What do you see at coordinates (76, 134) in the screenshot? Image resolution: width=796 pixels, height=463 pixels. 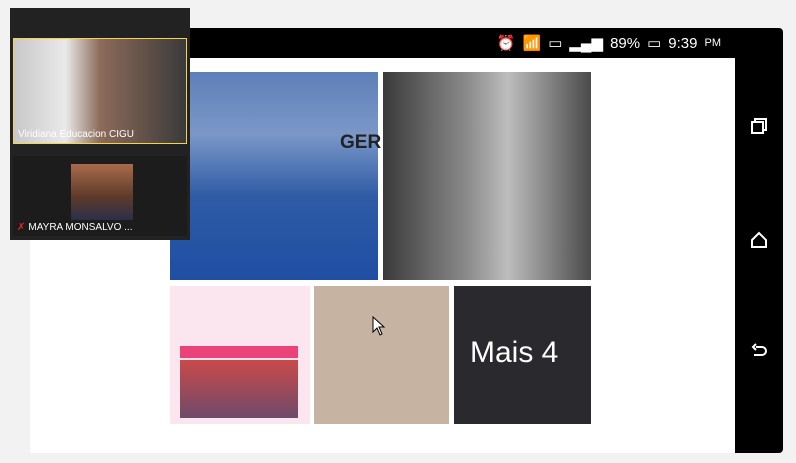 I see `participant-name: Viridiana Educacion CIGU` at bounding box center [76, 134].